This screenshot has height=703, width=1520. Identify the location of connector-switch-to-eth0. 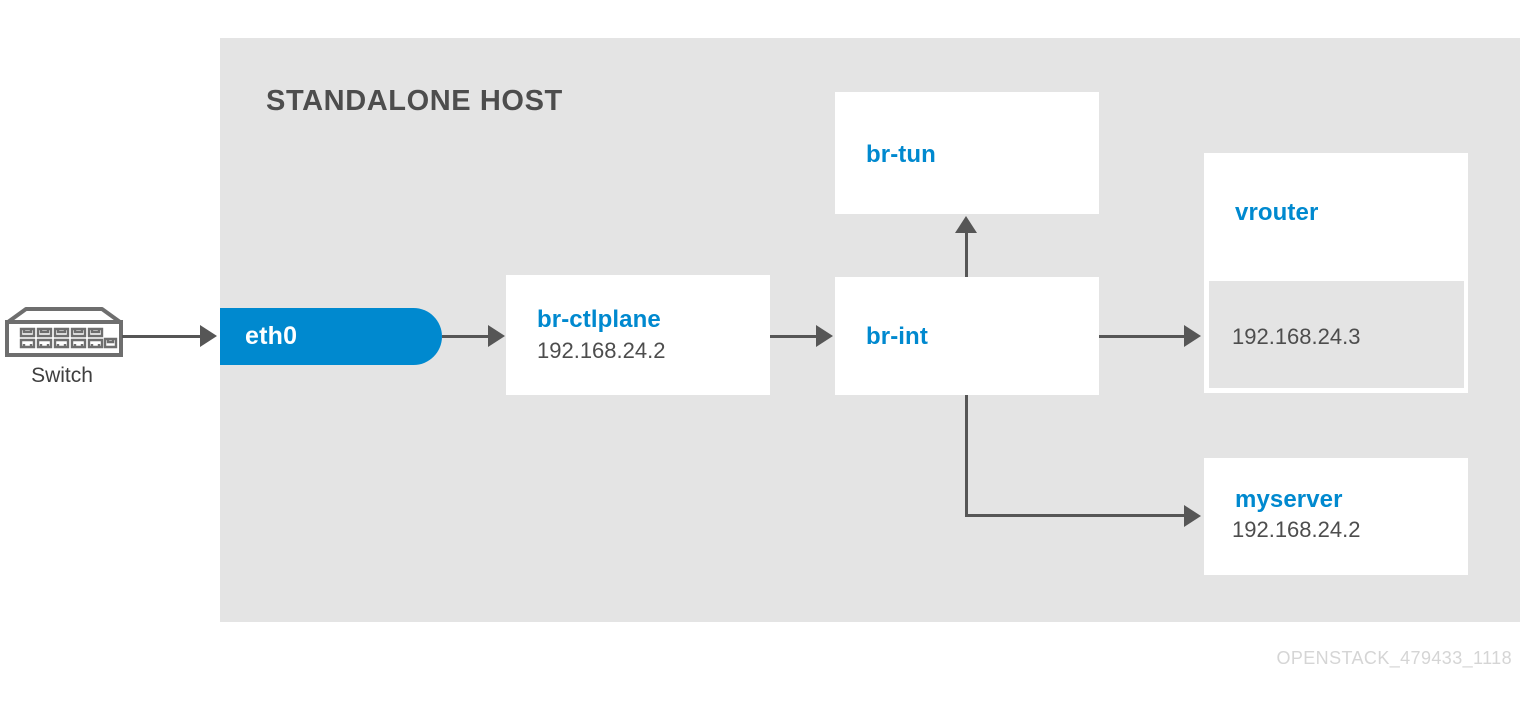
(162, 336).